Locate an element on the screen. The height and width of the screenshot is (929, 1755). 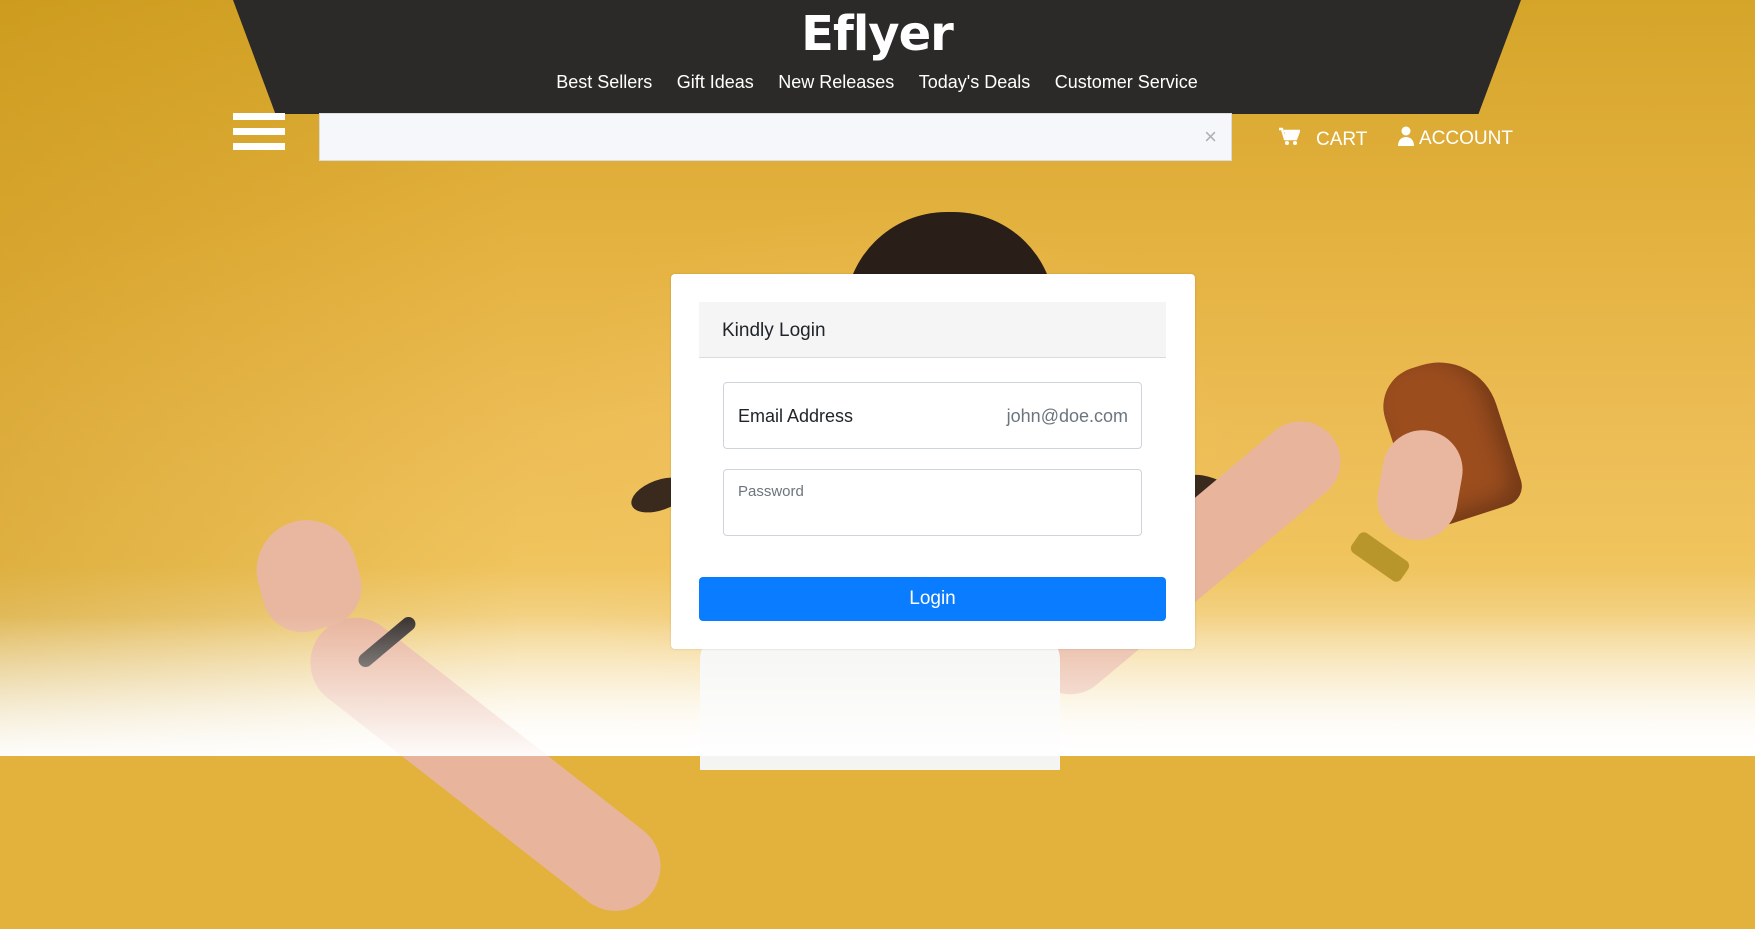
nav-best-sellers: Best Sellers is located at coordinates (604, 82).